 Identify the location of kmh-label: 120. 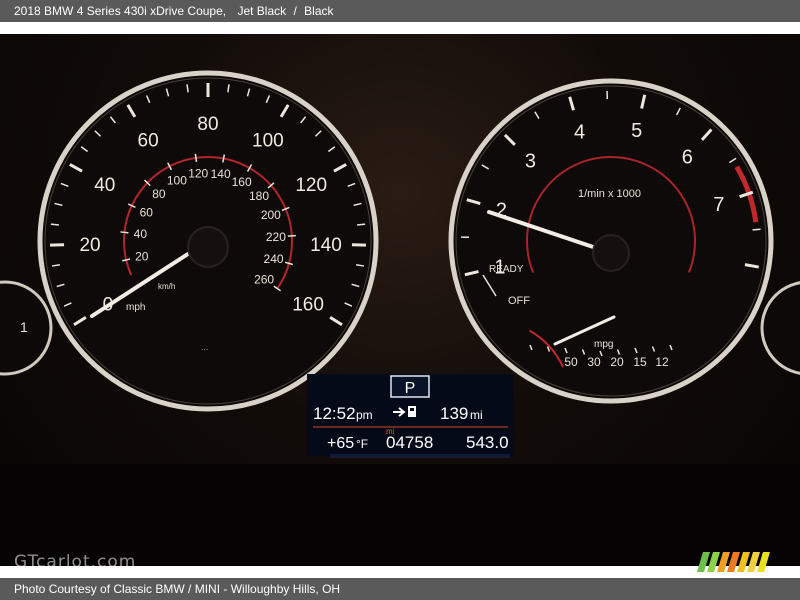
(198, 174).